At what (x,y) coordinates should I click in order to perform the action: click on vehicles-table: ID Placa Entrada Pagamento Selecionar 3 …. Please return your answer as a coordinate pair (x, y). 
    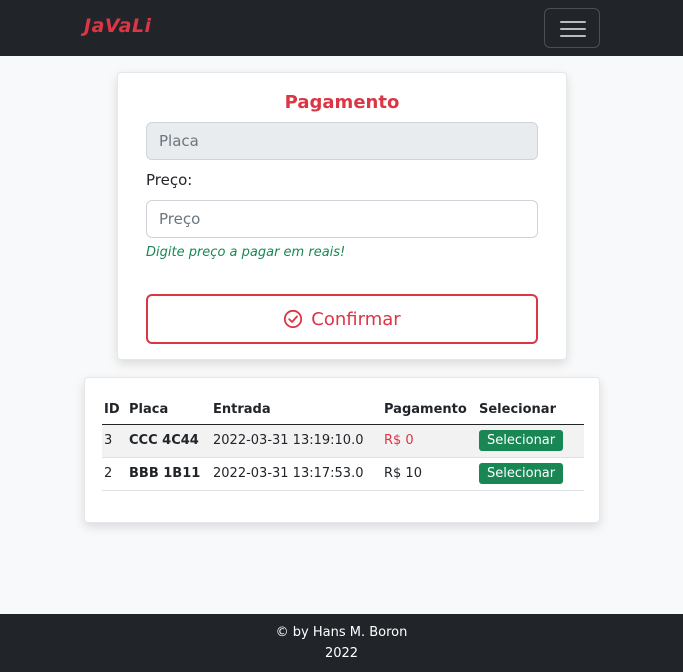
    Looking at the image, I should click on (343, 443).